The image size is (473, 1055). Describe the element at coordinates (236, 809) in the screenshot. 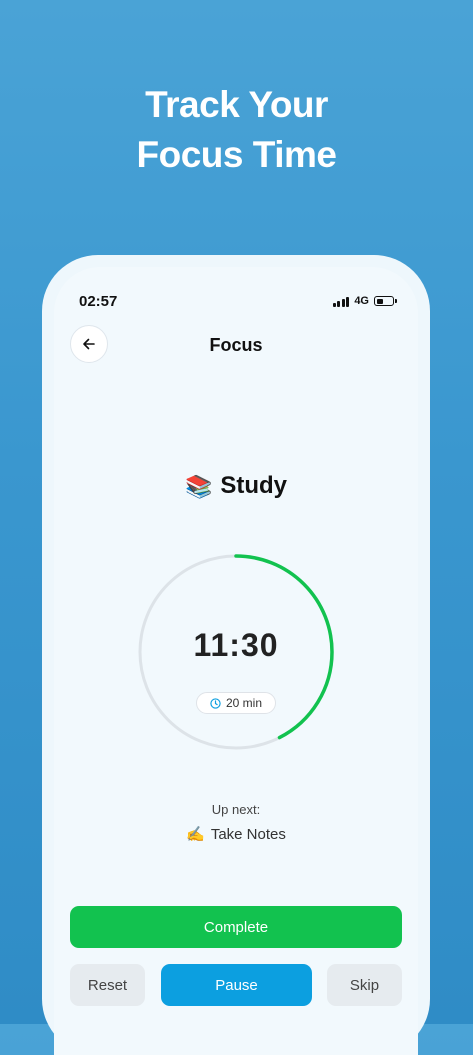

I see `up-next-label: Up next:` at that location.